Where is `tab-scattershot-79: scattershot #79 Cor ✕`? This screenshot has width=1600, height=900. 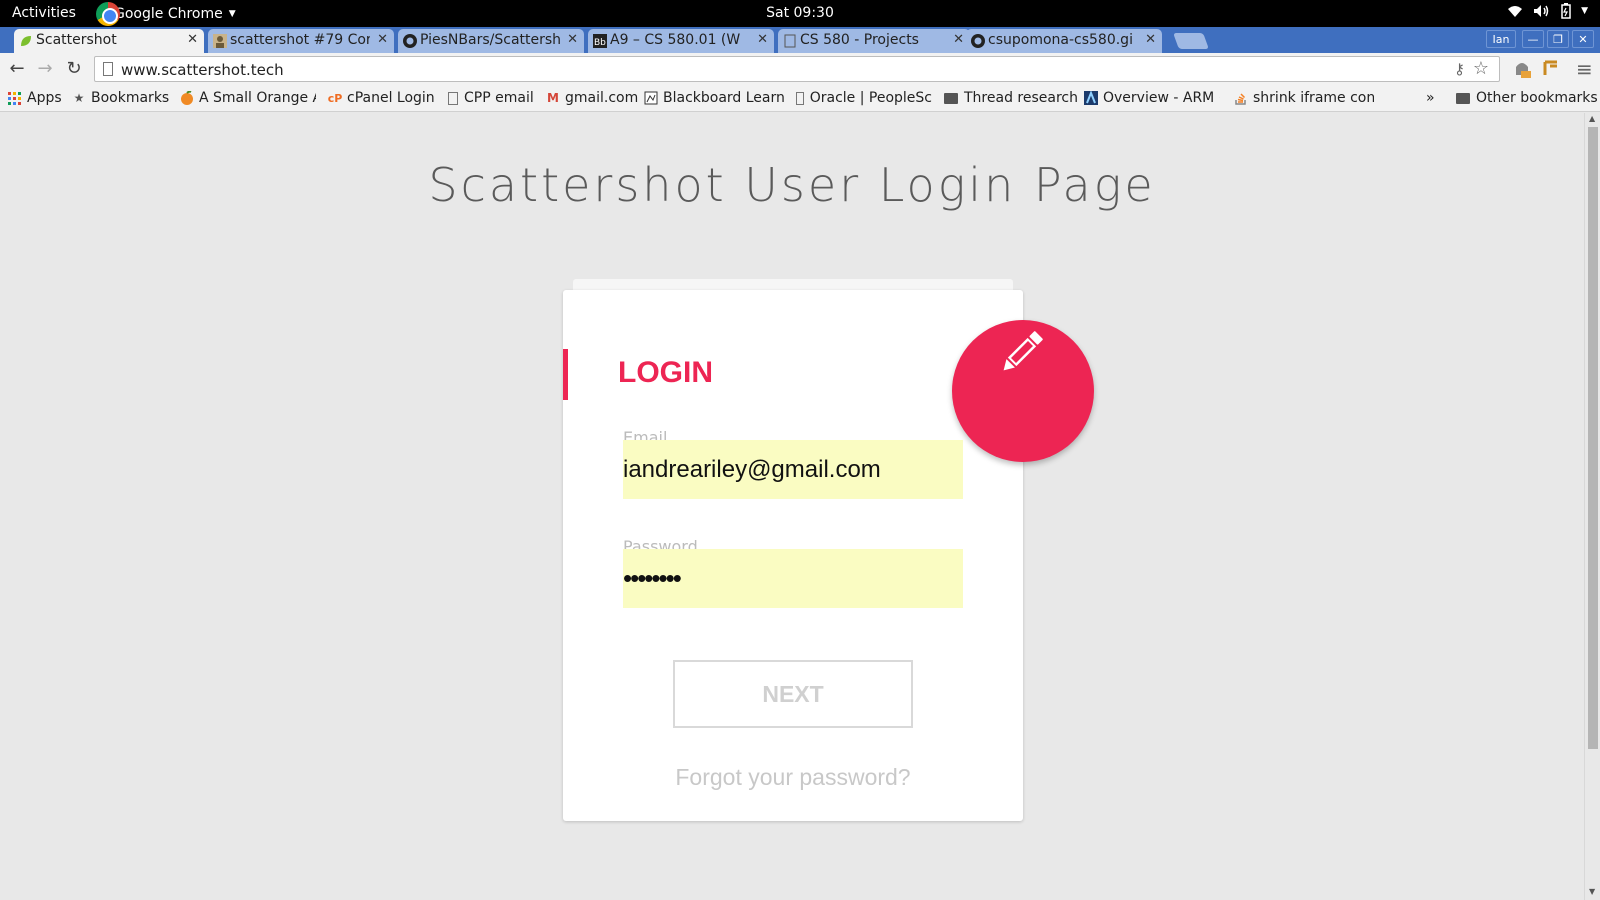
tab-scattershot-79: scattershot #79 Cor ✕ is located at coordinates (301, 41).